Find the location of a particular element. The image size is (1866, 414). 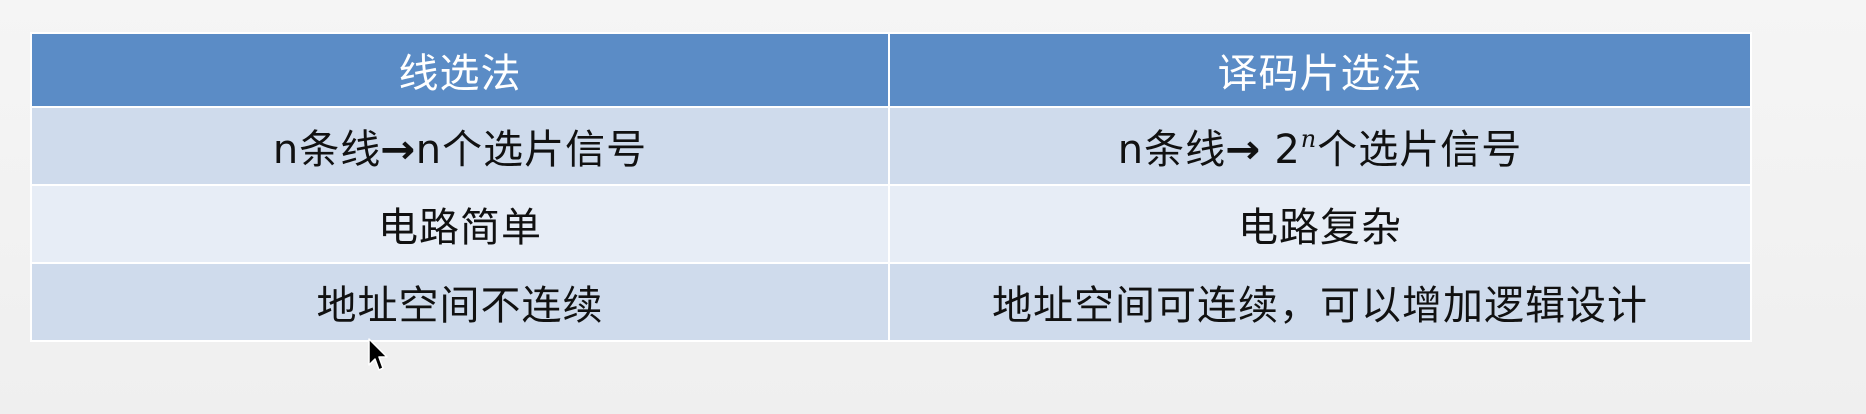

mouse-pointer-icon is located at coordinates (378, 354).